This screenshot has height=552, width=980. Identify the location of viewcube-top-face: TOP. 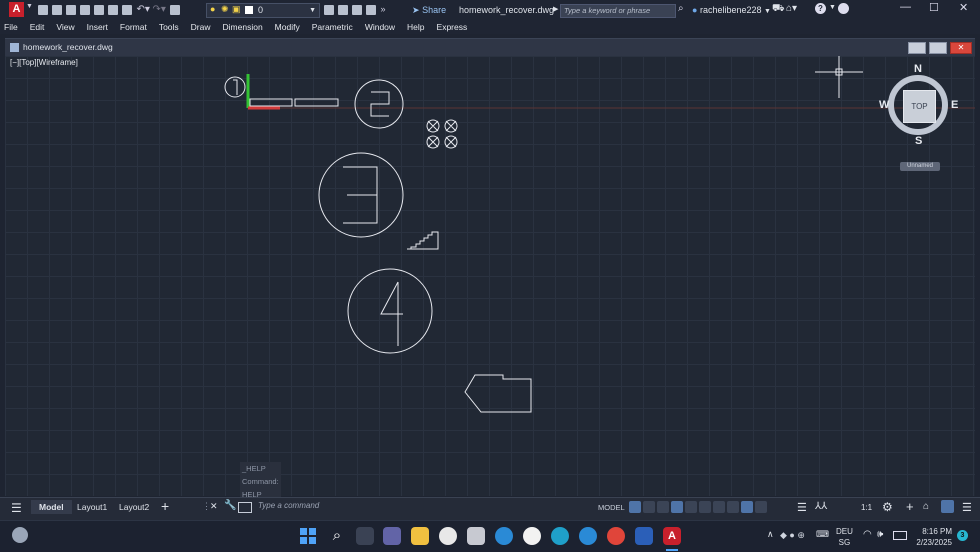
(919, 106).